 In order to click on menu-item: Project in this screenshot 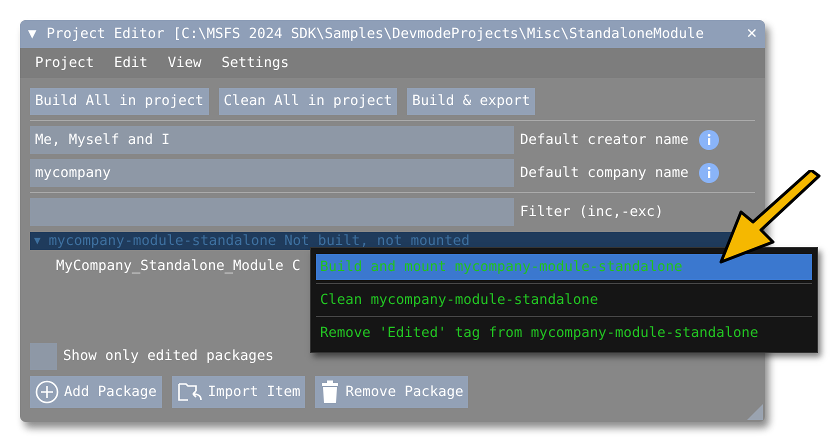, I will do `click(64, 63)`.